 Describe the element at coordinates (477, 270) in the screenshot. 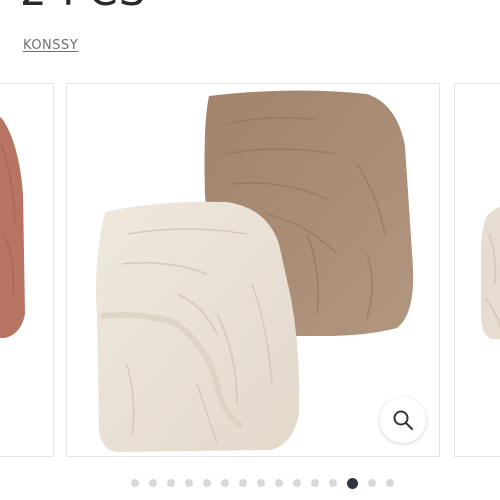

I see `gallery-slide-next` at that location.